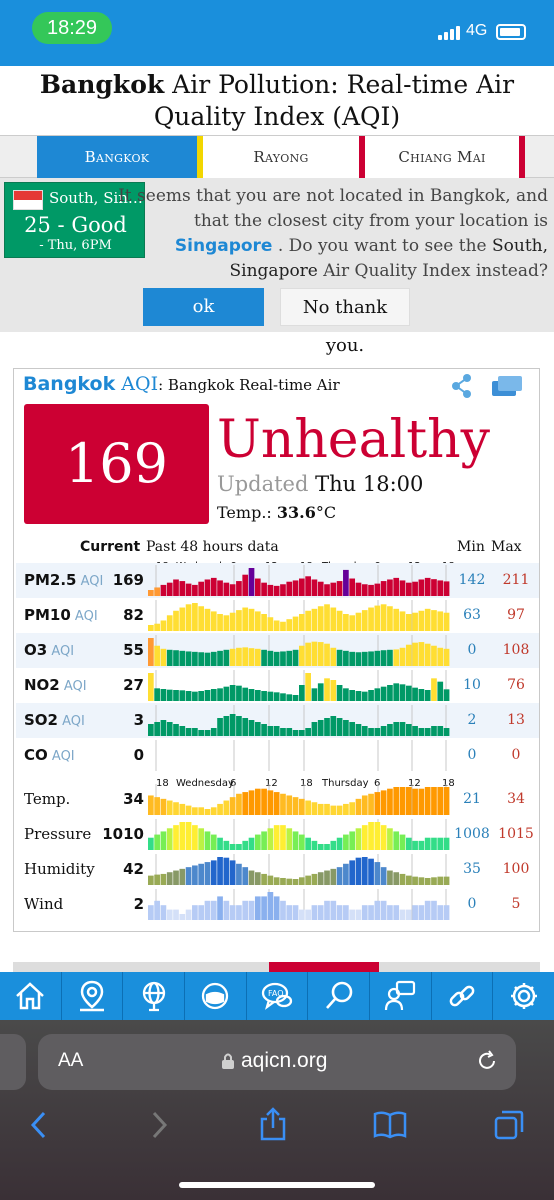 The width and height of the screenshot is (554, 1200). What do you see at coordinates (442, 157) in the screenshot?
I see `tab-chiang-mai: Chiang Mai` at bounding box center [442, 157].